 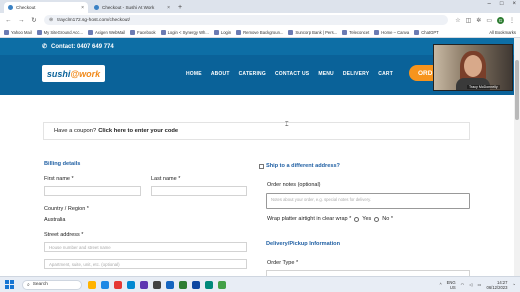 What do you see at coordinates (9, 284) in the screenshot?
I see `windows-start-icon` at bounding box center [9, 284].